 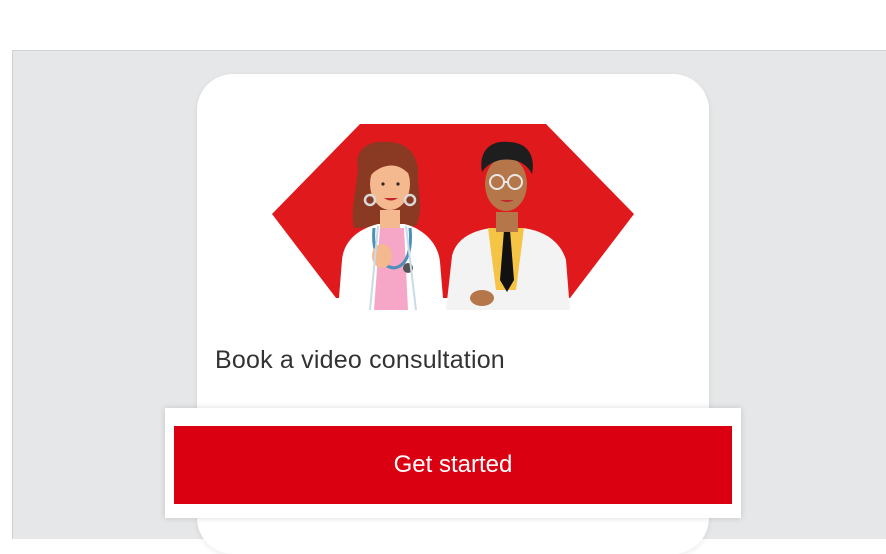 I want to click on top-strip, so click(x=443, y=25).